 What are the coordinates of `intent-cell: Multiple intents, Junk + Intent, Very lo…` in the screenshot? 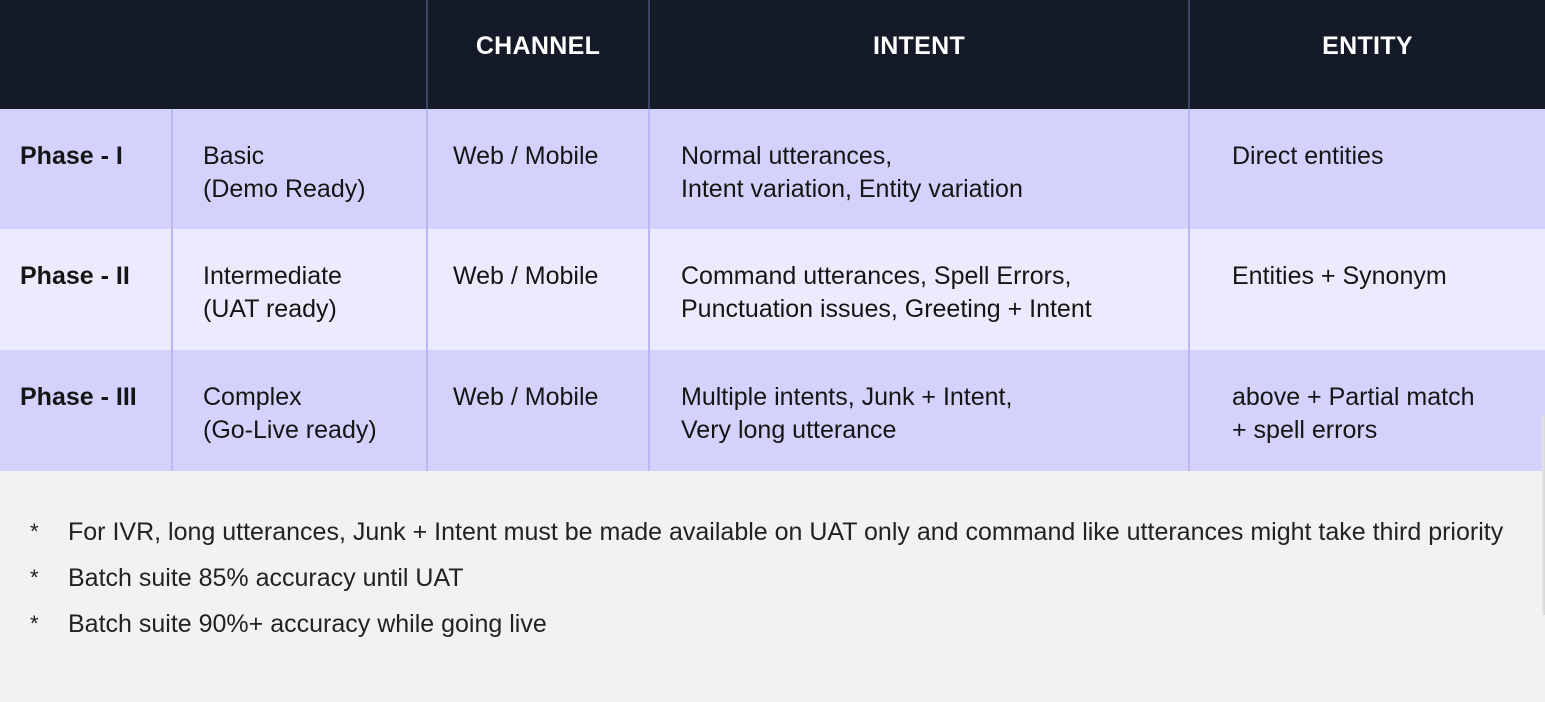 It's located at (918, 410).